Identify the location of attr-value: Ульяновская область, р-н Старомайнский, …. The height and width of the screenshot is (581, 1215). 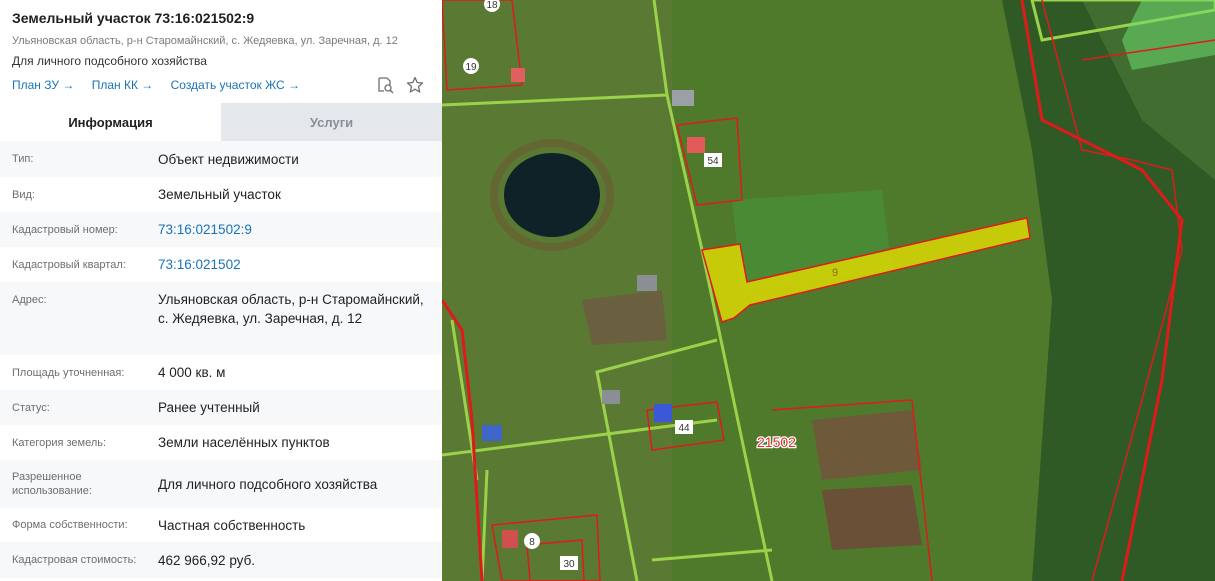
(291, 309).